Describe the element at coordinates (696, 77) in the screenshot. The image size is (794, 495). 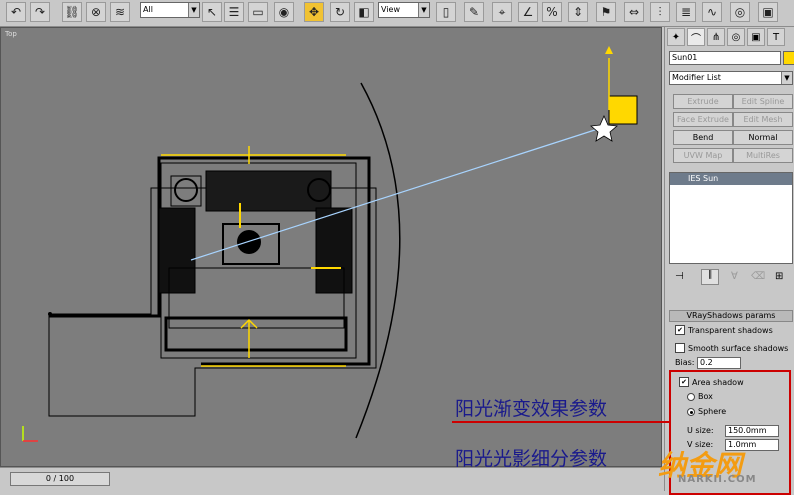
I see `modifier-list-label: Modifier List` at that location.